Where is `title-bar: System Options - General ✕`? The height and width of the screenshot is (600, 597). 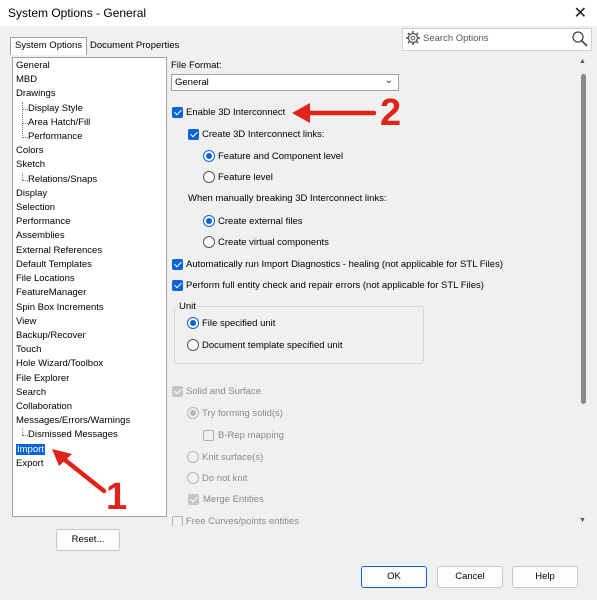
title-bar: System Options - General ✕ is located at coordinates (298, 13).